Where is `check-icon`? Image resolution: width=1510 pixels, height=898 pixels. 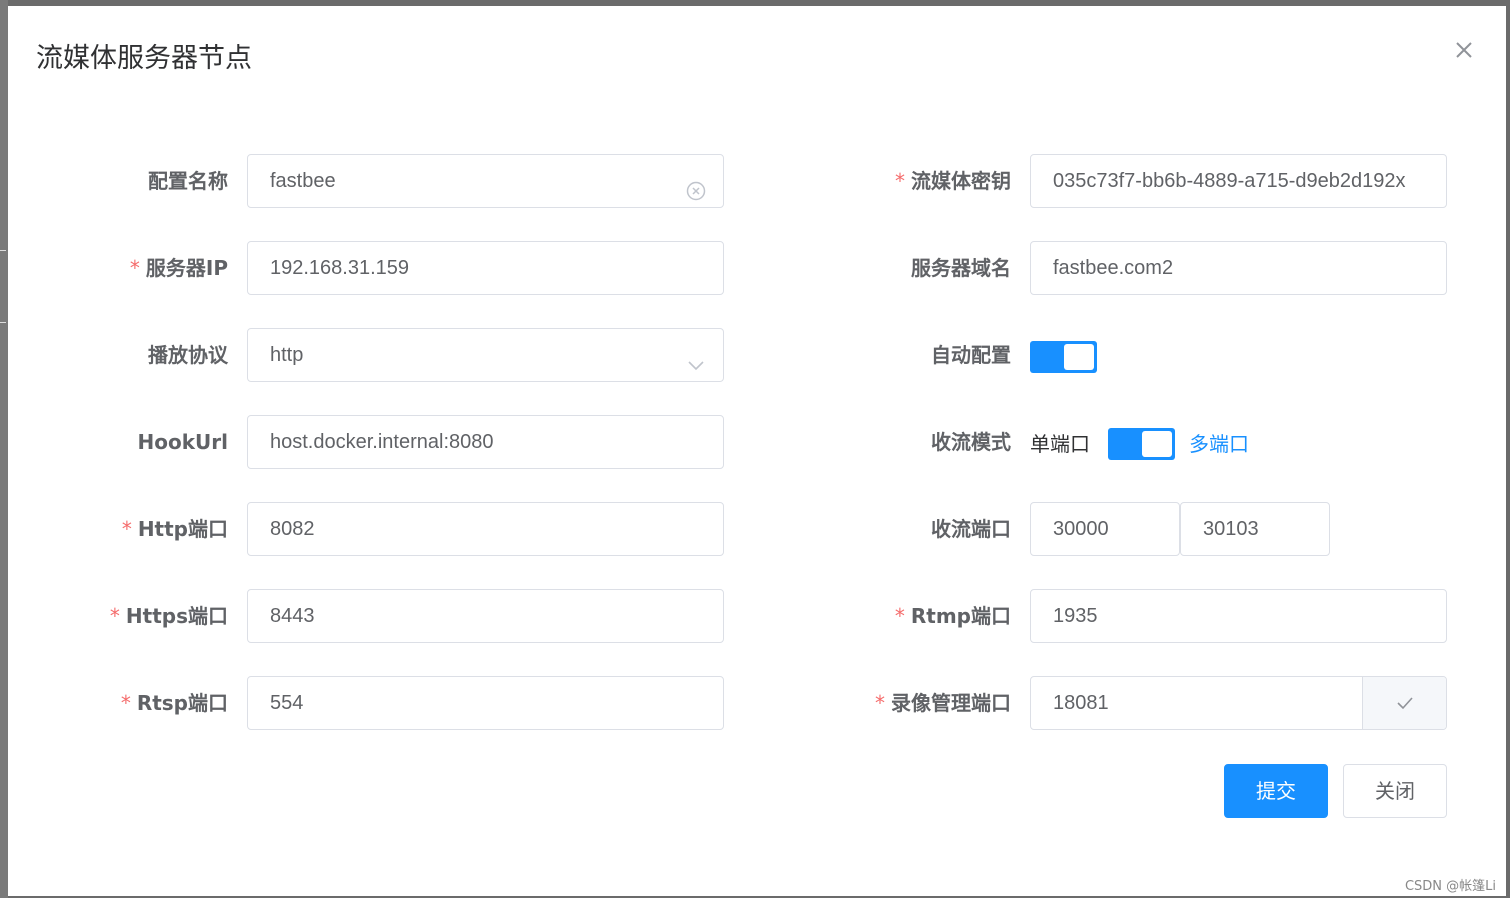
check-icon is located at coordinates (1405, 703).